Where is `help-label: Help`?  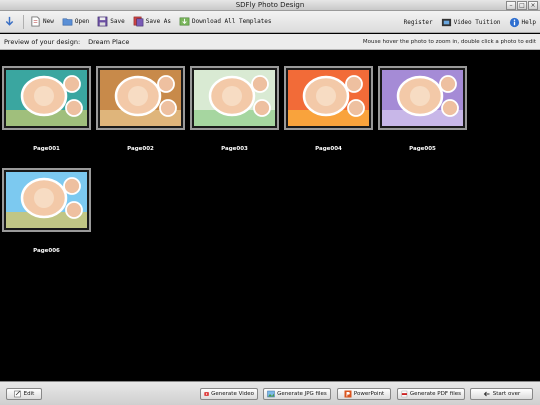 help-label: Help is located at coordinates (528, 22).